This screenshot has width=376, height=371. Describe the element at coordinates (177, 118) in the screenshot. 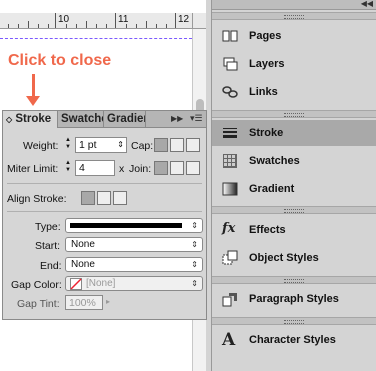

I see `panel-expand-icon: ▶▶` at that location.